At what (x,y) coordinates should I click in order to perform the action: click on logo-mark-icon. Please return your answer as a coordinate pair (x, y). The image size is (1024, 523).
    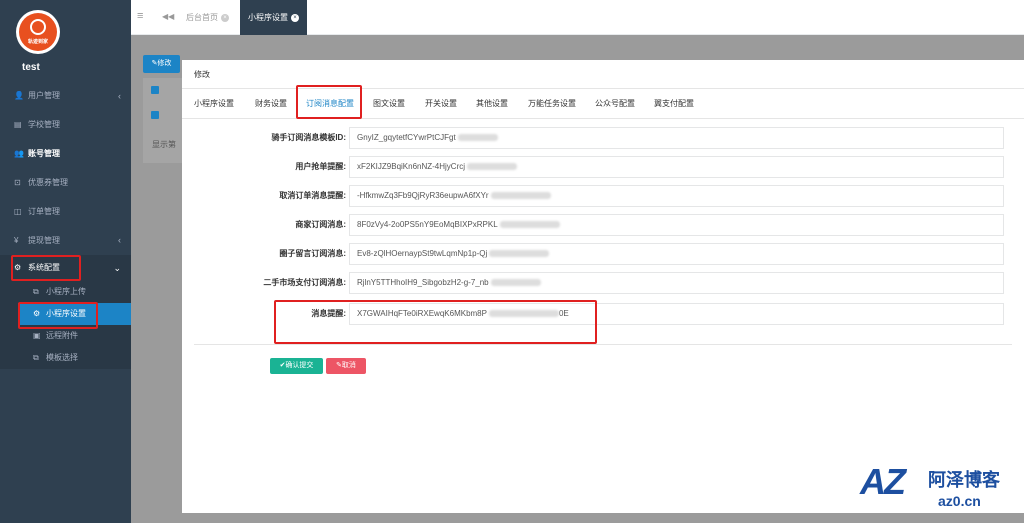
    Looking at the image, I should click on (38, 27).